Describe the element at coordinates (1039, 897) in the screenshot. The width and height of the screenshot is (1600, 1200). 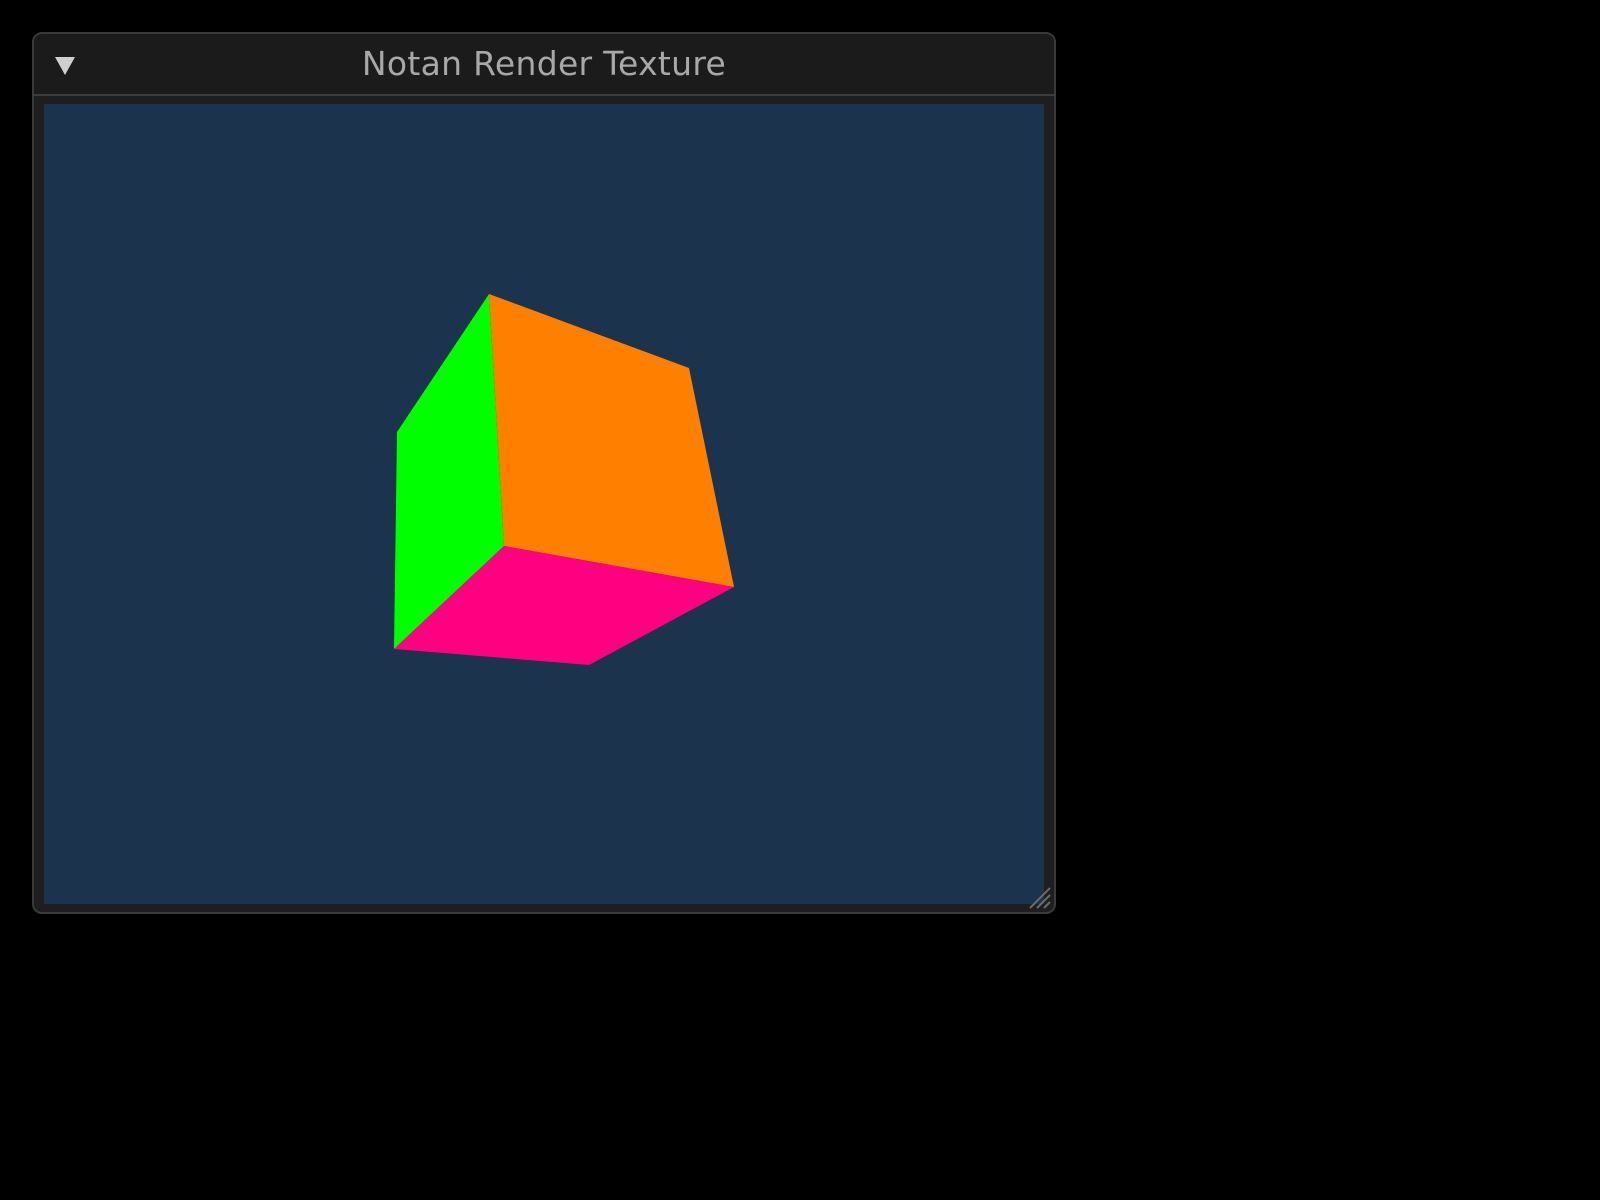
I see `resize-grip-icon` at that location.